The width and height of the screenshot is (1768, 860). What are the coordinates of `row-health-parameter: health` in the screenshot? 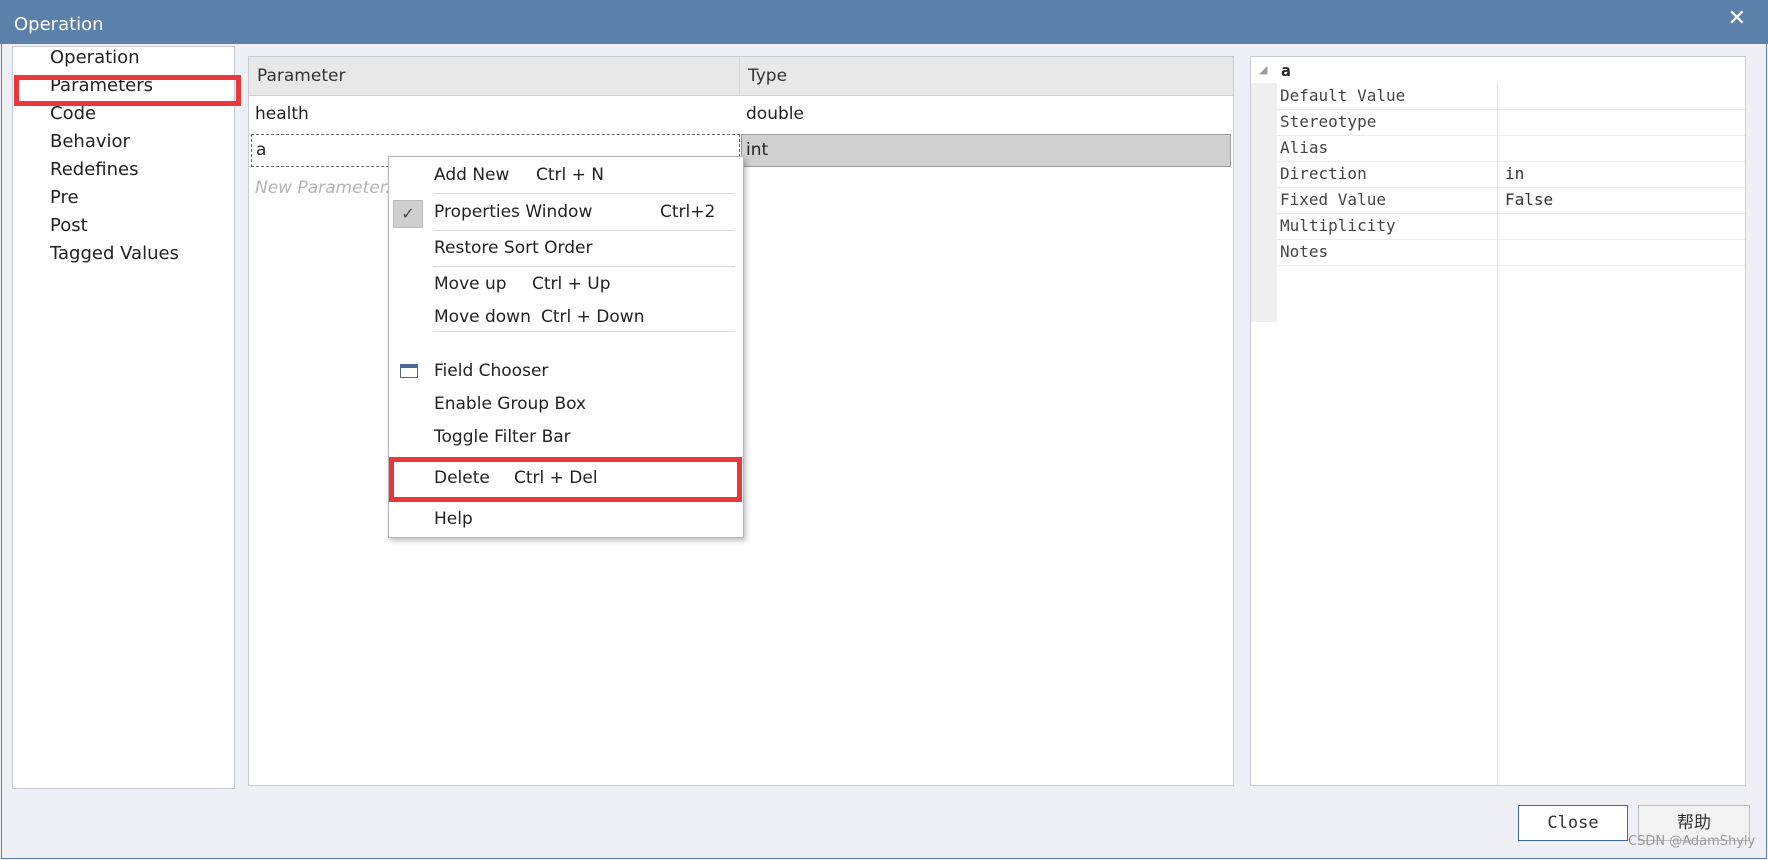 It's located at (282, 114).